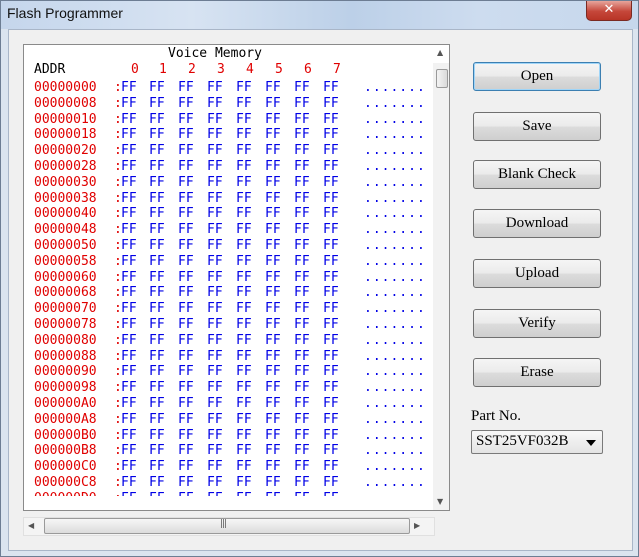 The image size is (639, 557). Describe the element at coordinates (537, 76) in the screenshot. I see `open-button: Open` at that location.